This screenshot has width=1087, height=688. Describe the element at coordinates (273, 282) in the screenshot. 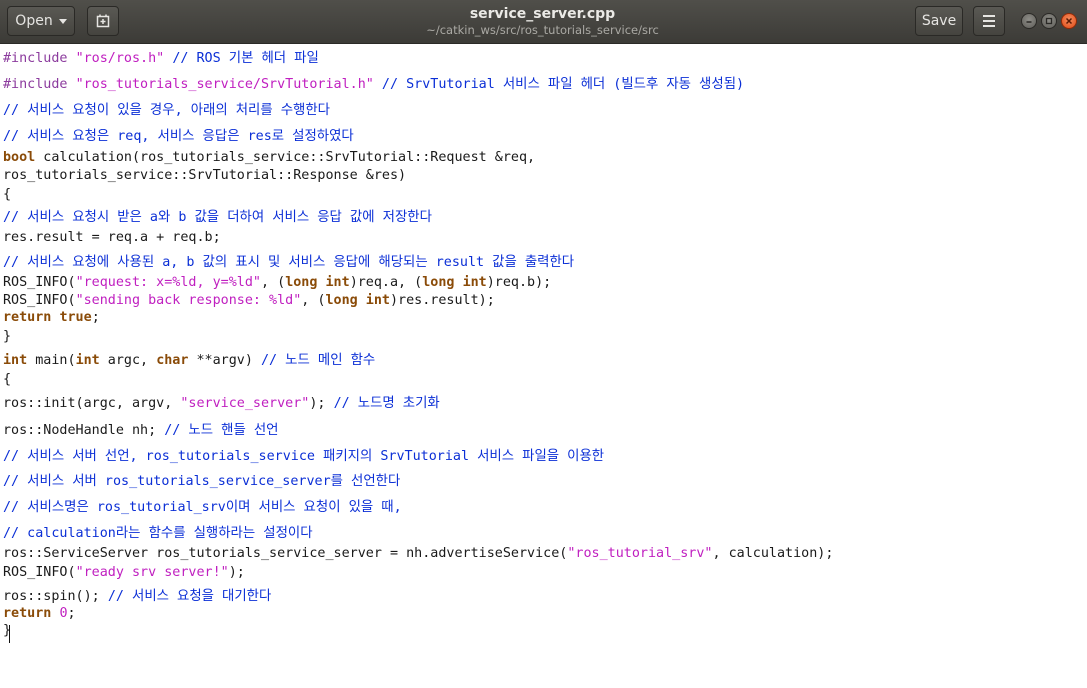

I see `code-token: , (` at that location.